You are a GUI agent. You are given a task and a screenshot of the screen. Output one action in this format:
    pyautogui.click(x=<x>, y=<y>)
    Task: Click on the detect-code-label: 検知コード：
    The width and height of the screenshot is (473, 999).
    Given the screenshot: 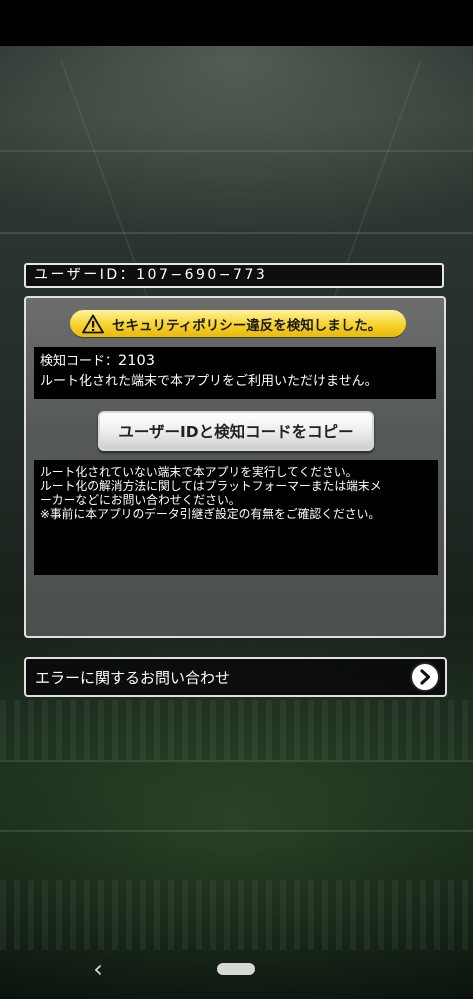 What is the action you would take?
    pyautogui.click(x=79, y=361)
    